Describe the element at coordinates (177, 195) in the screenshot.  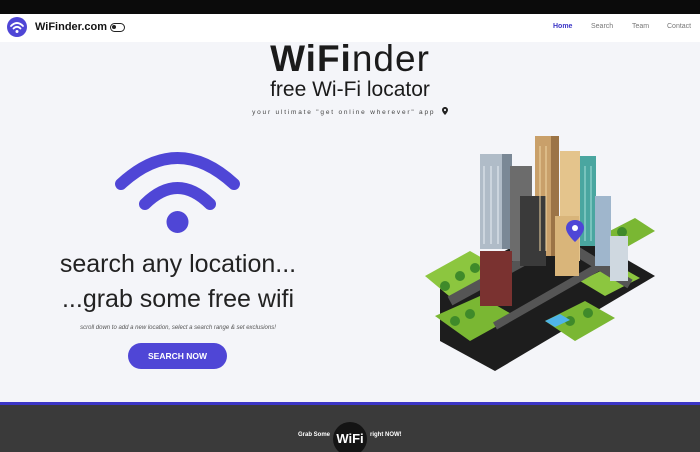
I see `wifi-icon` at that location.